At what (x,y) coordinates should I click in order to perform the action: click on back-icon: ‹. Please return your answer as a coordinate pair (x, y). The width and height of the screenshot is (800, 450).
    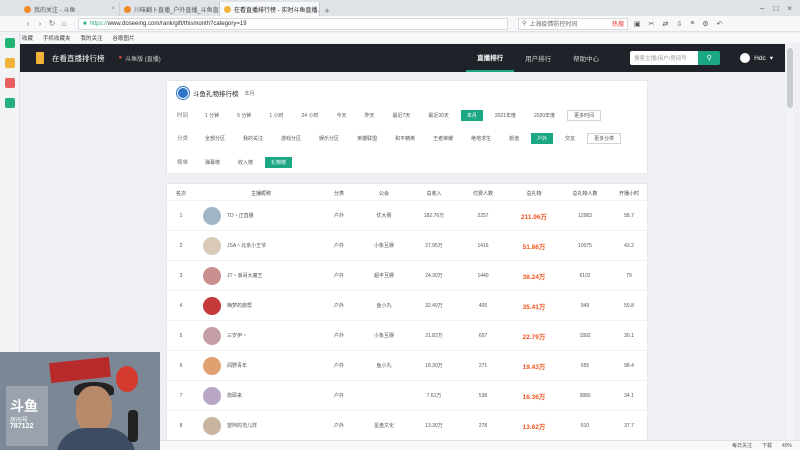
    Looking at the image, I should click on (28, 23).